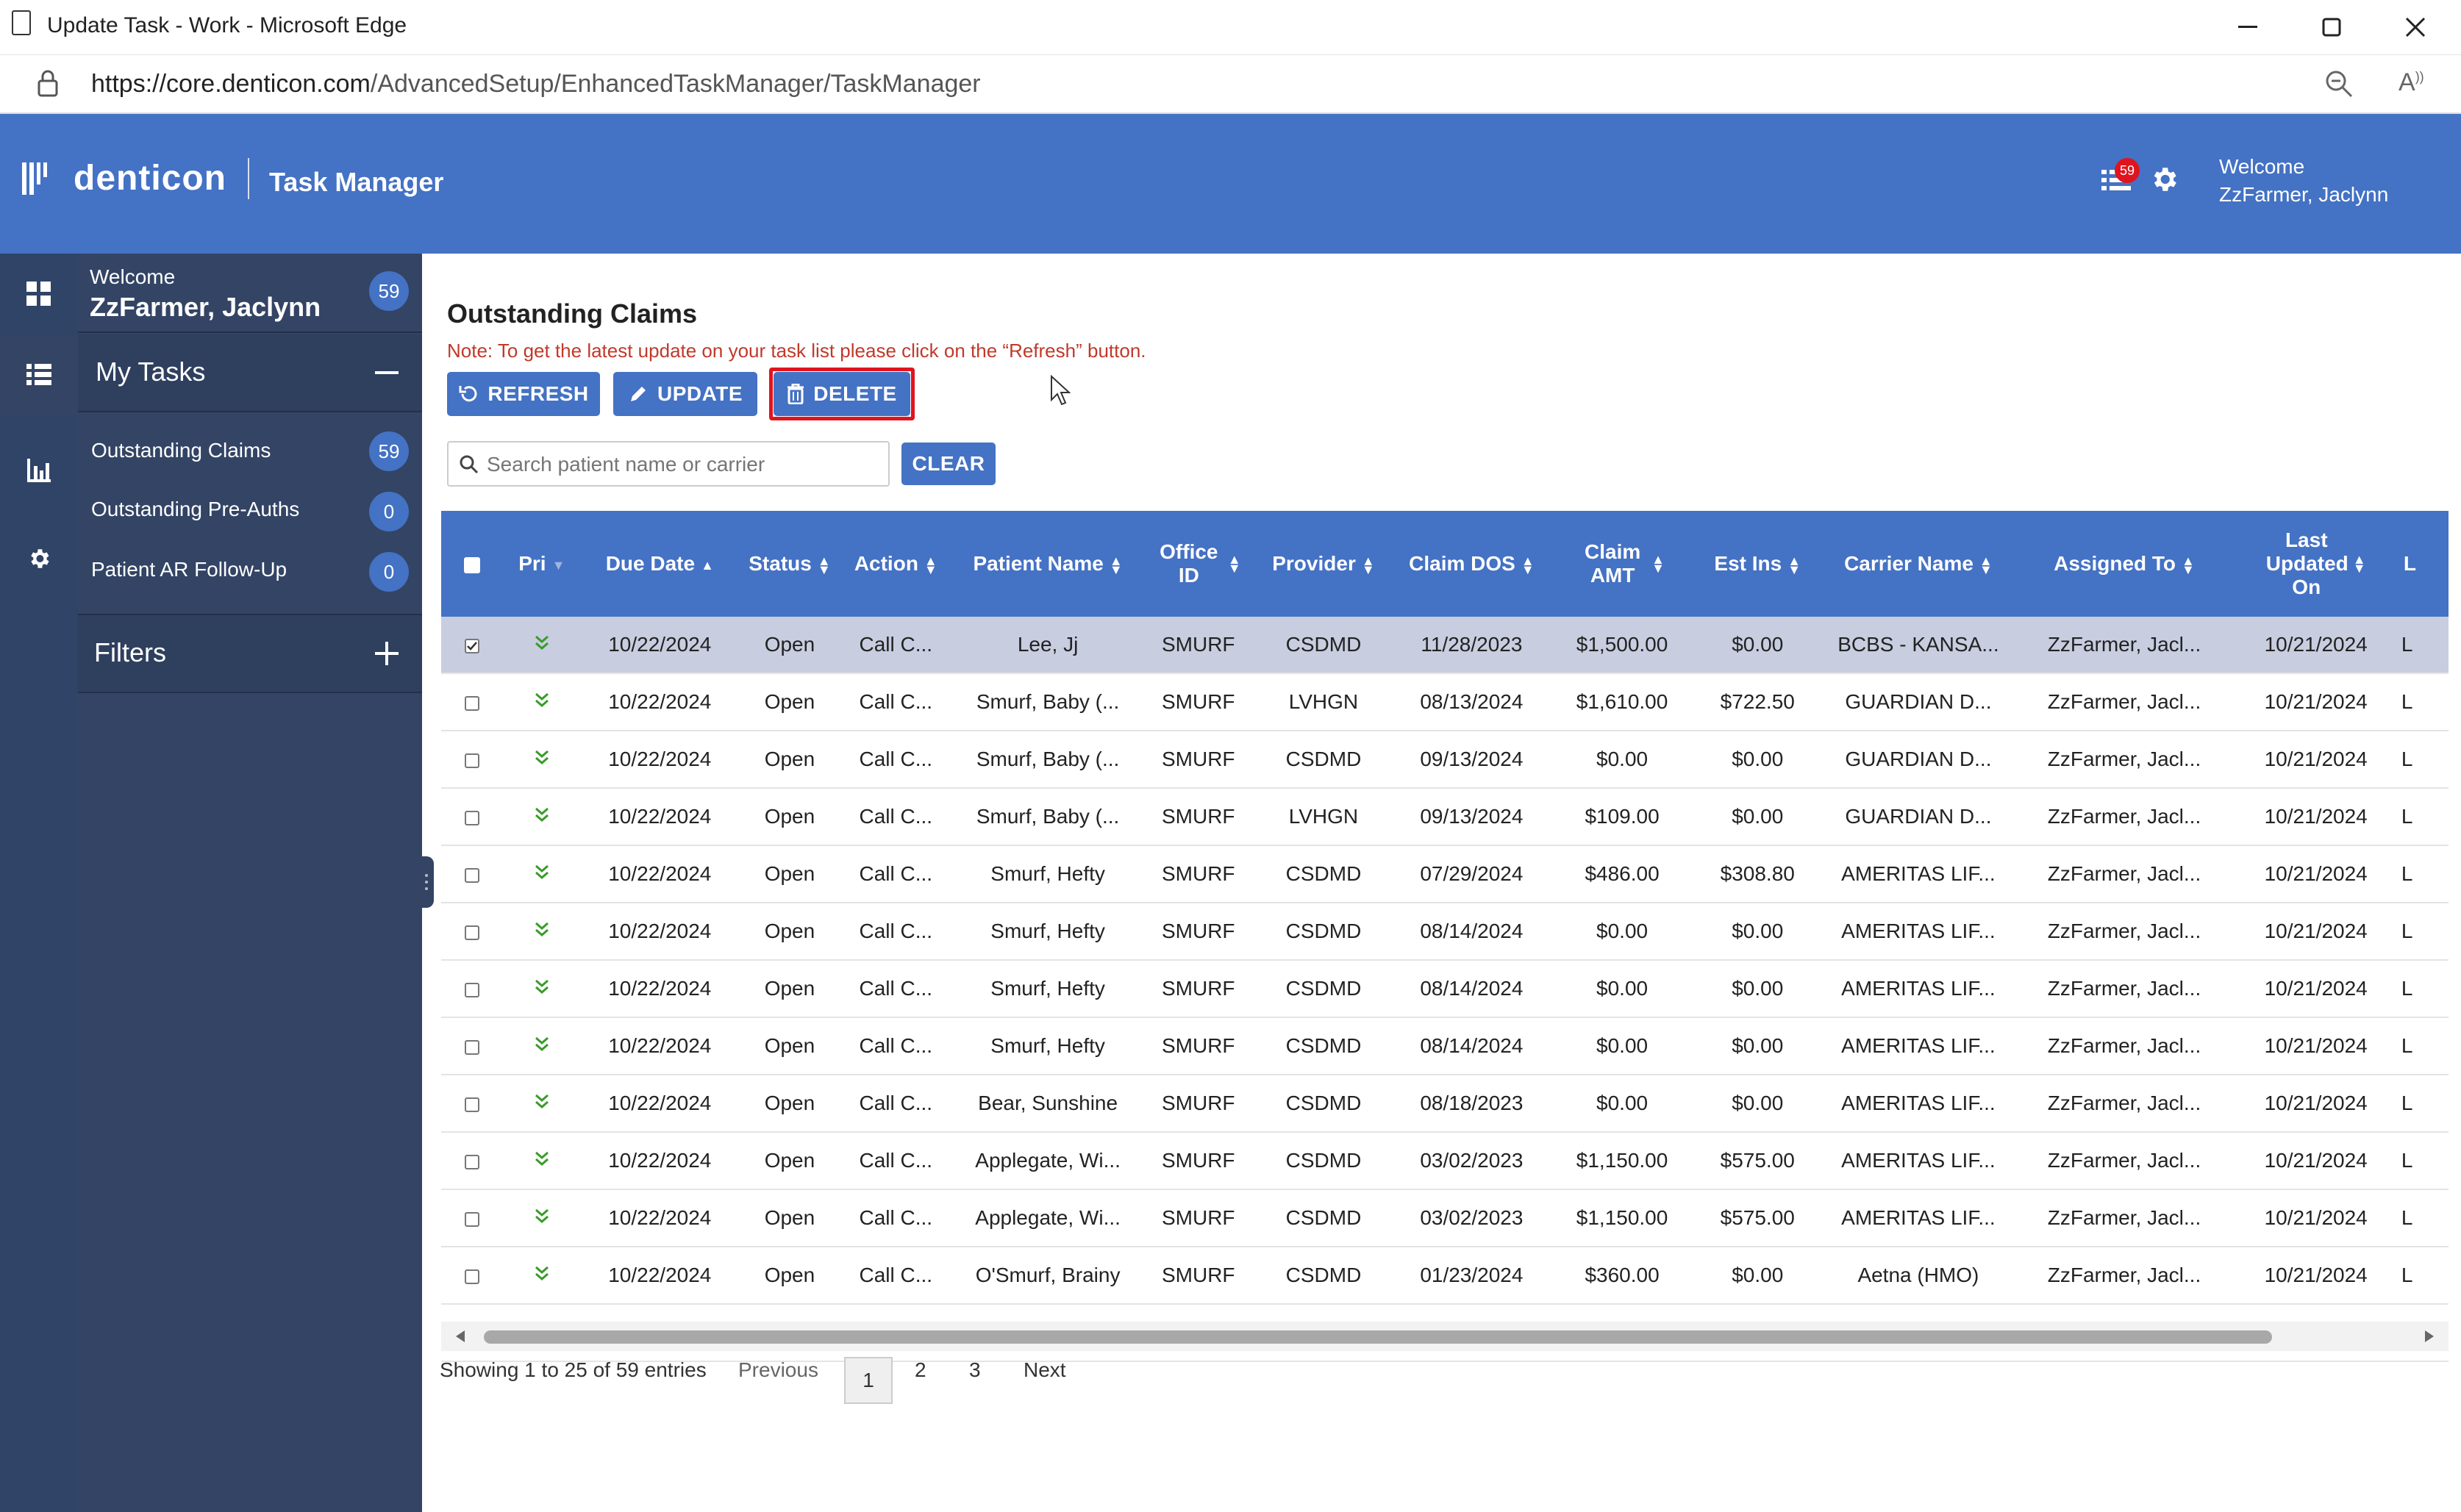  Describe the element at coordinates (2339, 85) in the screenshot. I see `zoom-icon` at that location.